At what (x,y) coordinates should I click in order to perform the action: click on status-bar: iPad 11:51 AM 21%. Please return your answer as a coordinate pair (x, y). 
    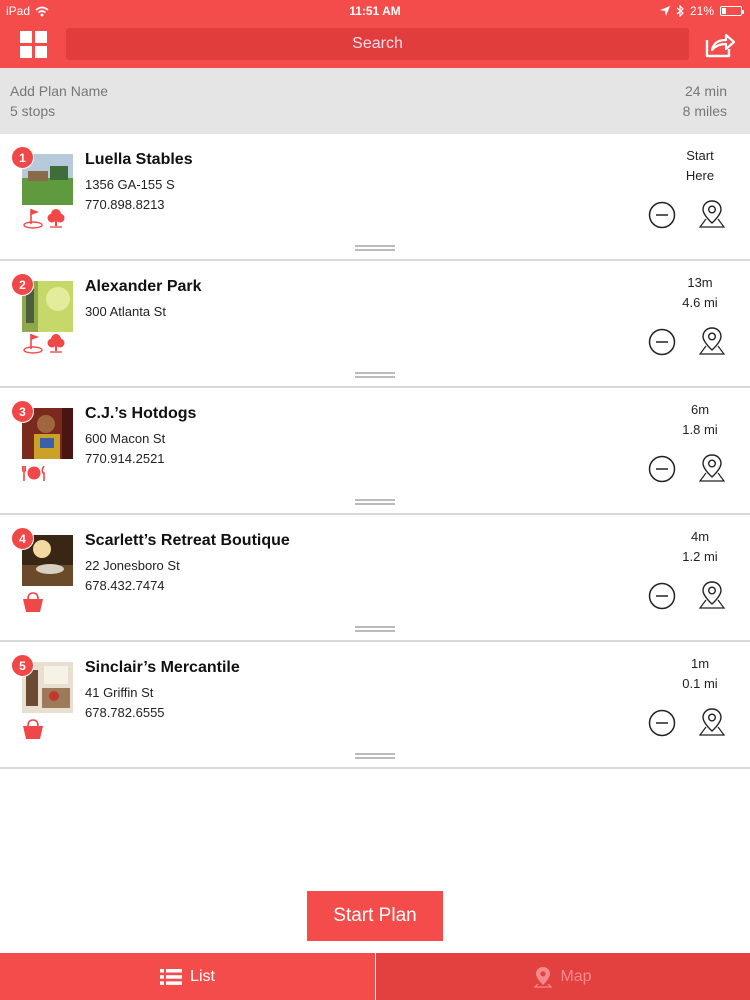
    Looking at the image, I should click on (375, 11).